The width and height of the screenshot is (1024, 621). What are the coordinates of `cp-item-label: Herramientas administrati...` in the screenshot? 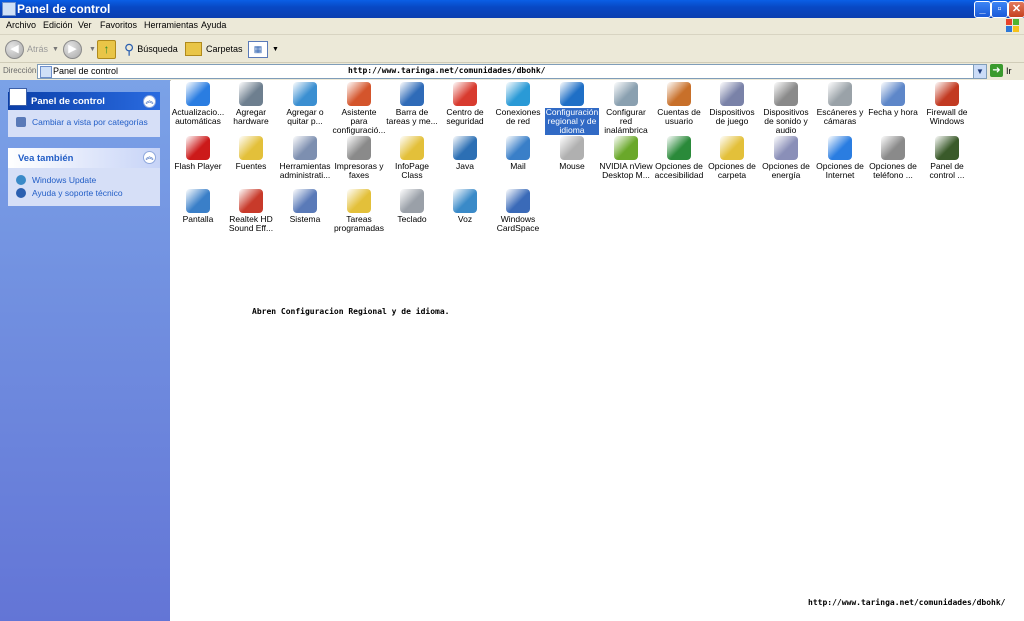 It's located at (305, 170).